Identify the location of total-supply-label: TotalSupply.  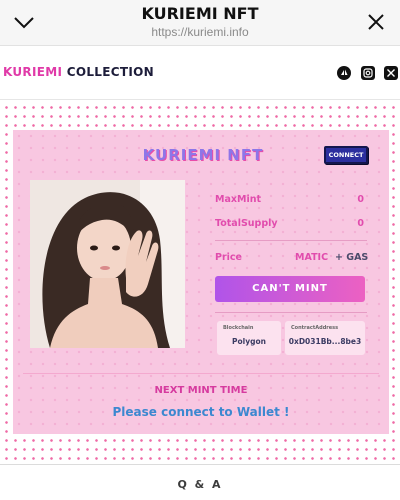
(246, 223).